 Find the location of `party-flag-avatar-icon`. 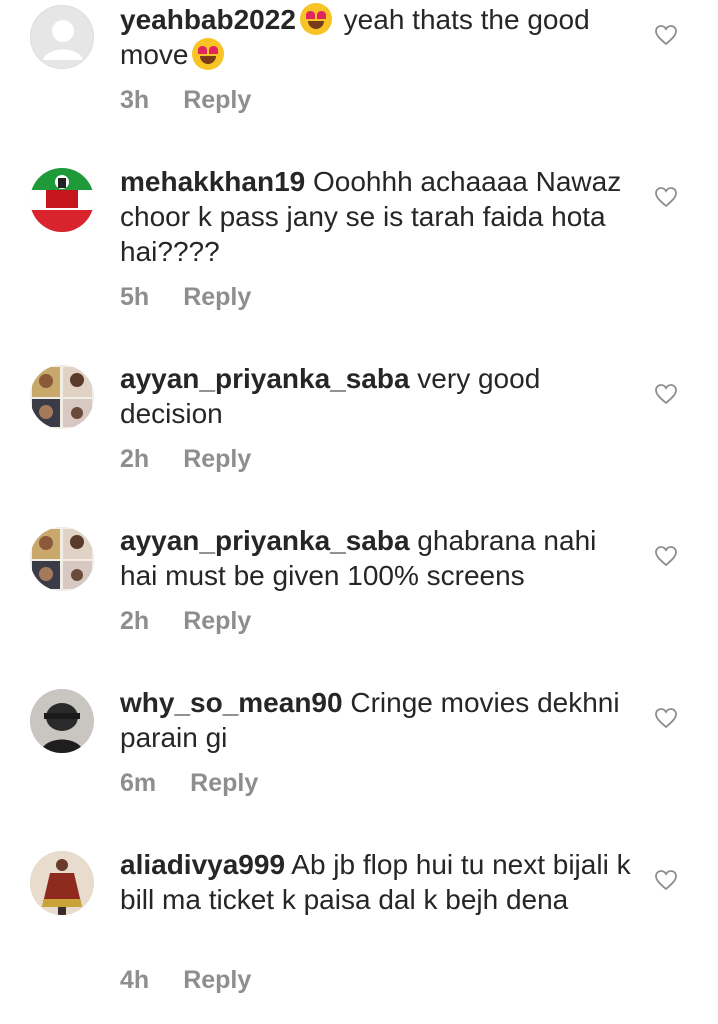

party-flag-avatar-icon is located at coordinates (62, 200).